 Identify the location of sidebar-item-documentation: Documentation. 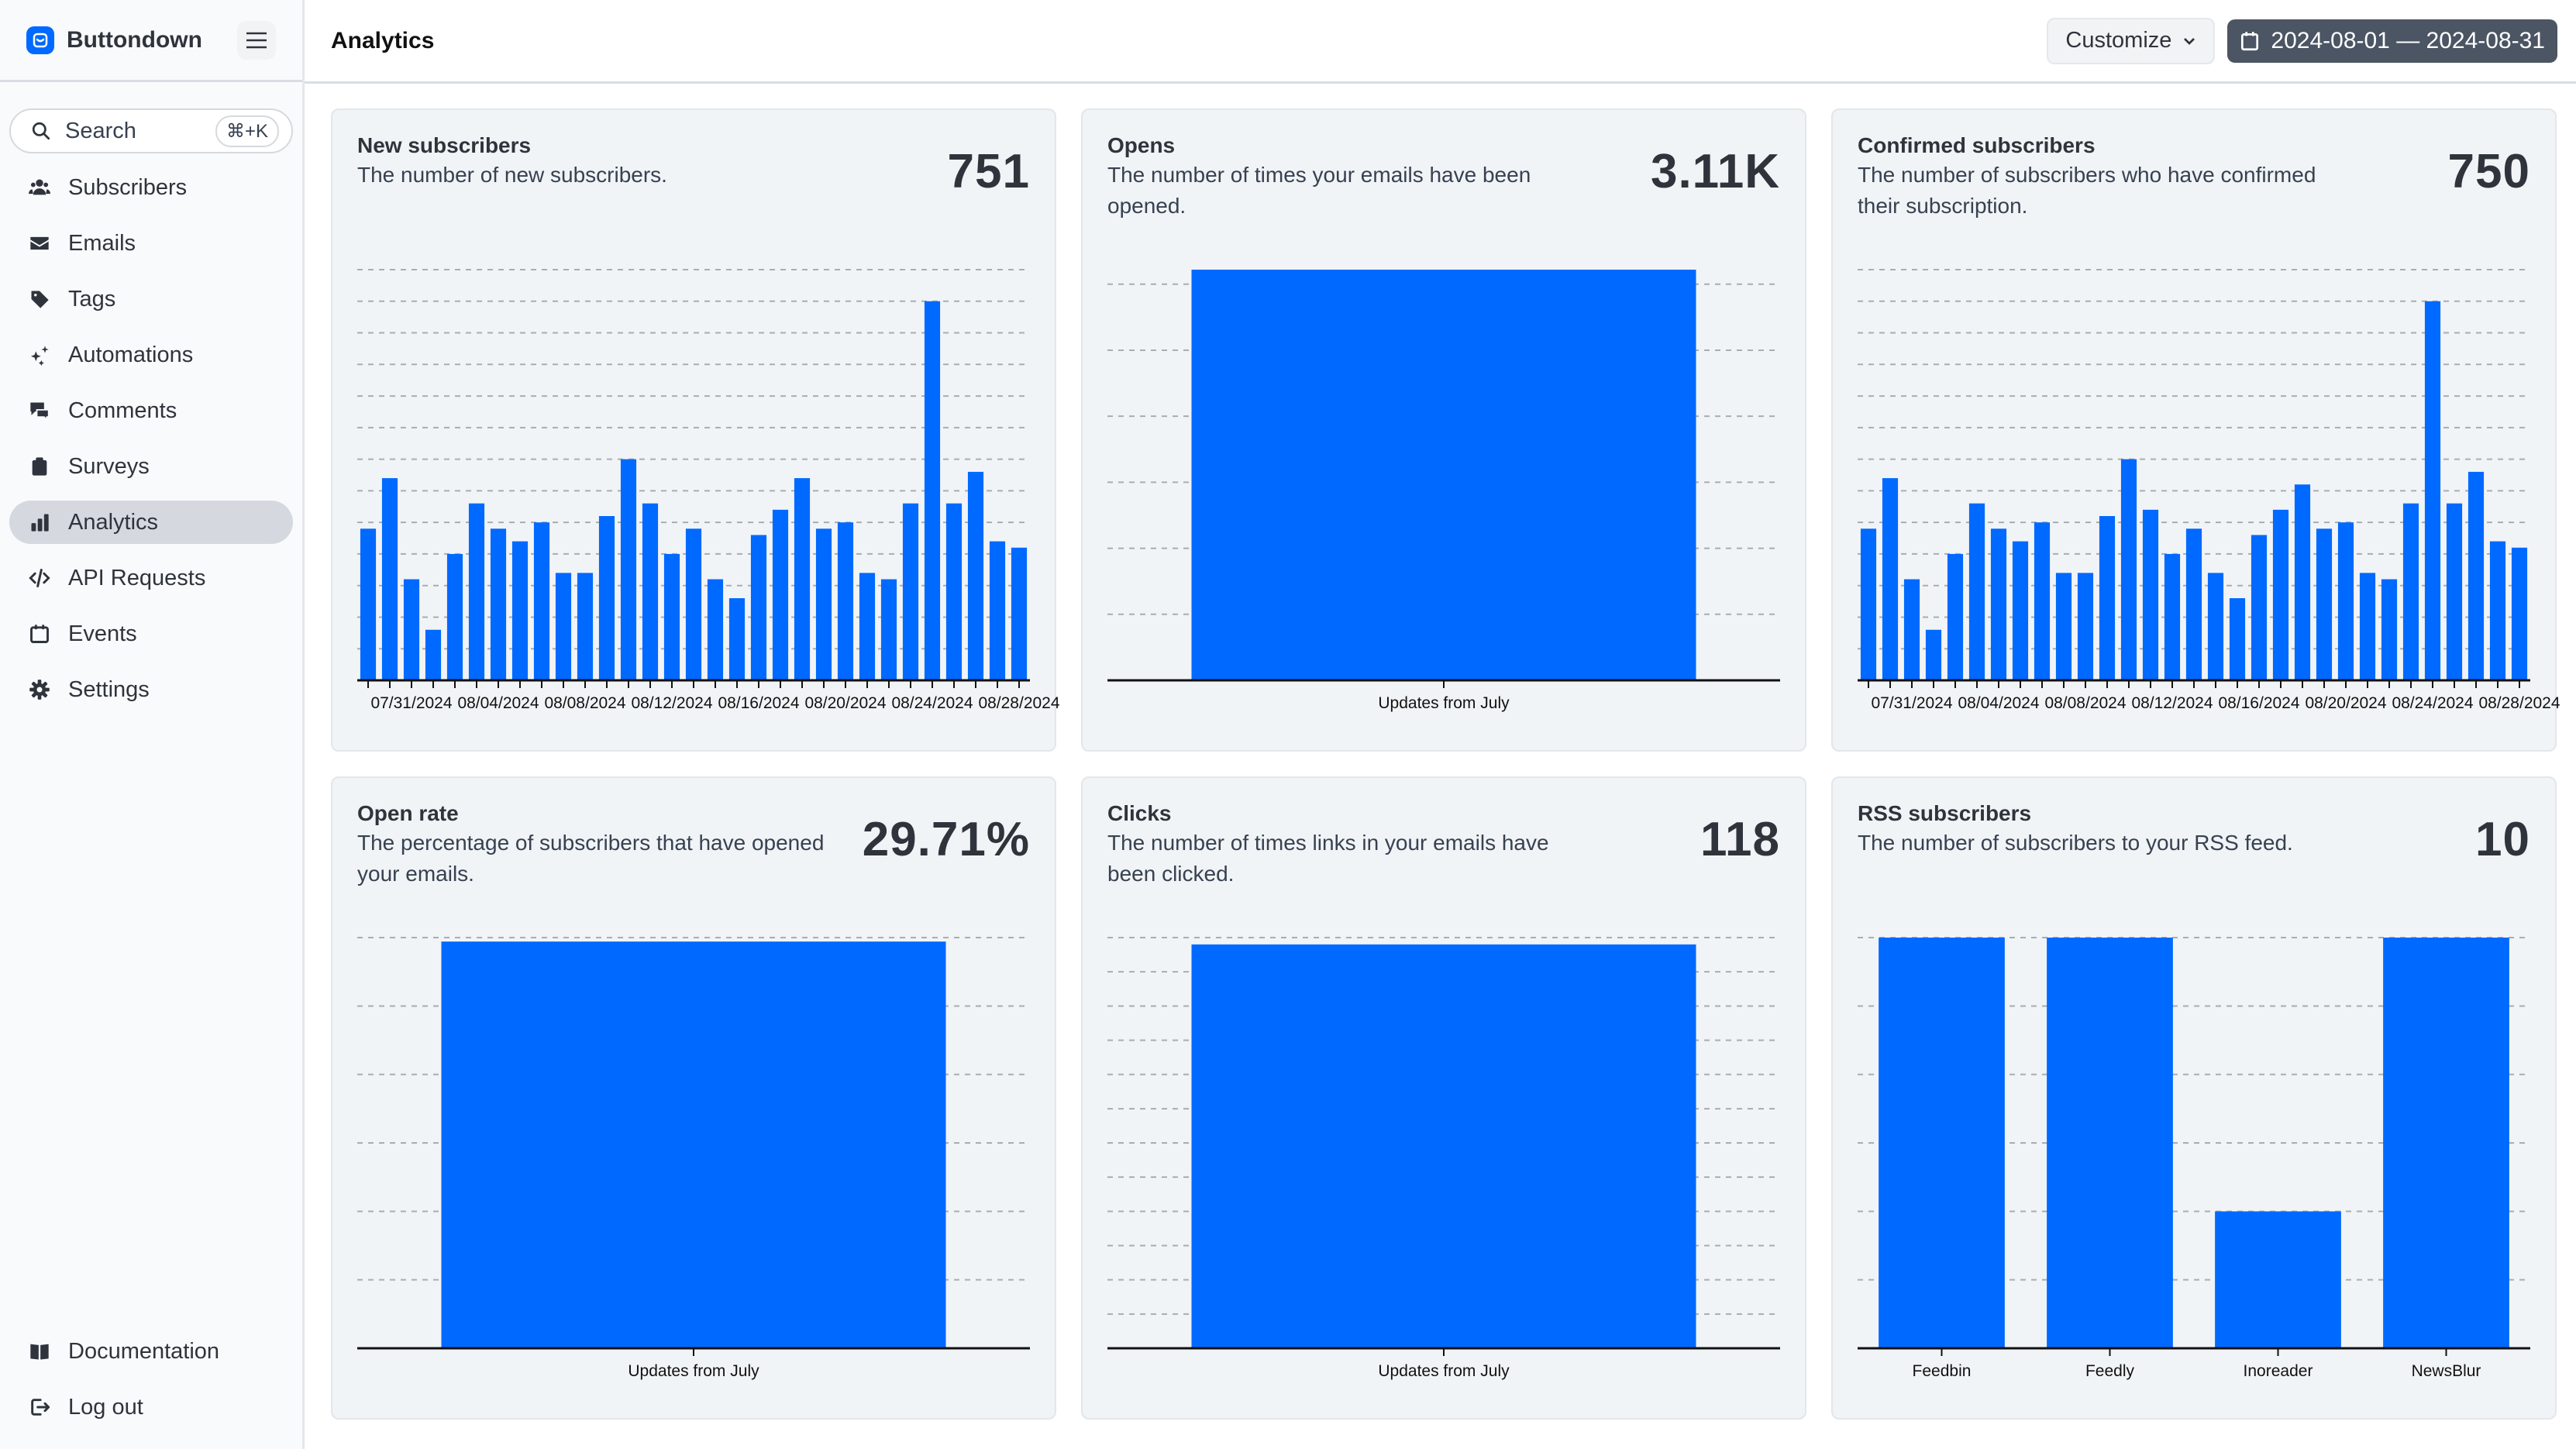
(151, 1351).